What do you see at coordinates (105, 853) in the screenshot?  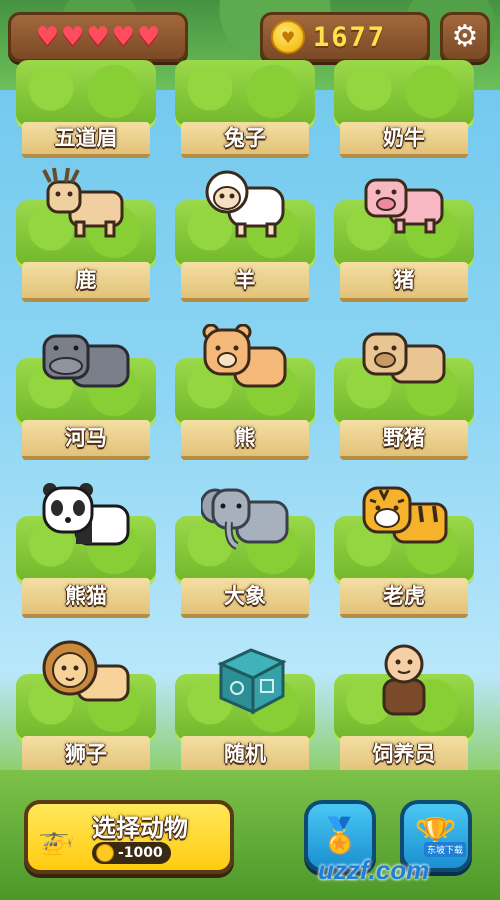 I see `coin-icon` at bounding box center [105, 853].